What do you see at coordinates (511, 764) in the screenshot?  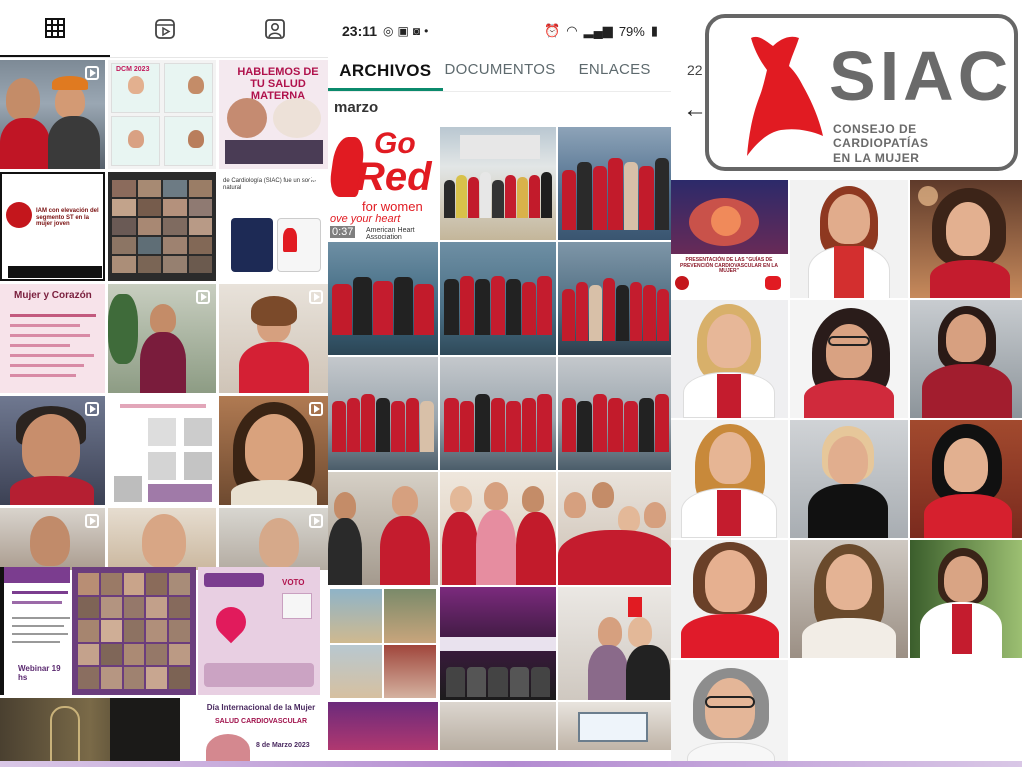 I see `bottom-edge-bar` at bounding box center [511, 764].